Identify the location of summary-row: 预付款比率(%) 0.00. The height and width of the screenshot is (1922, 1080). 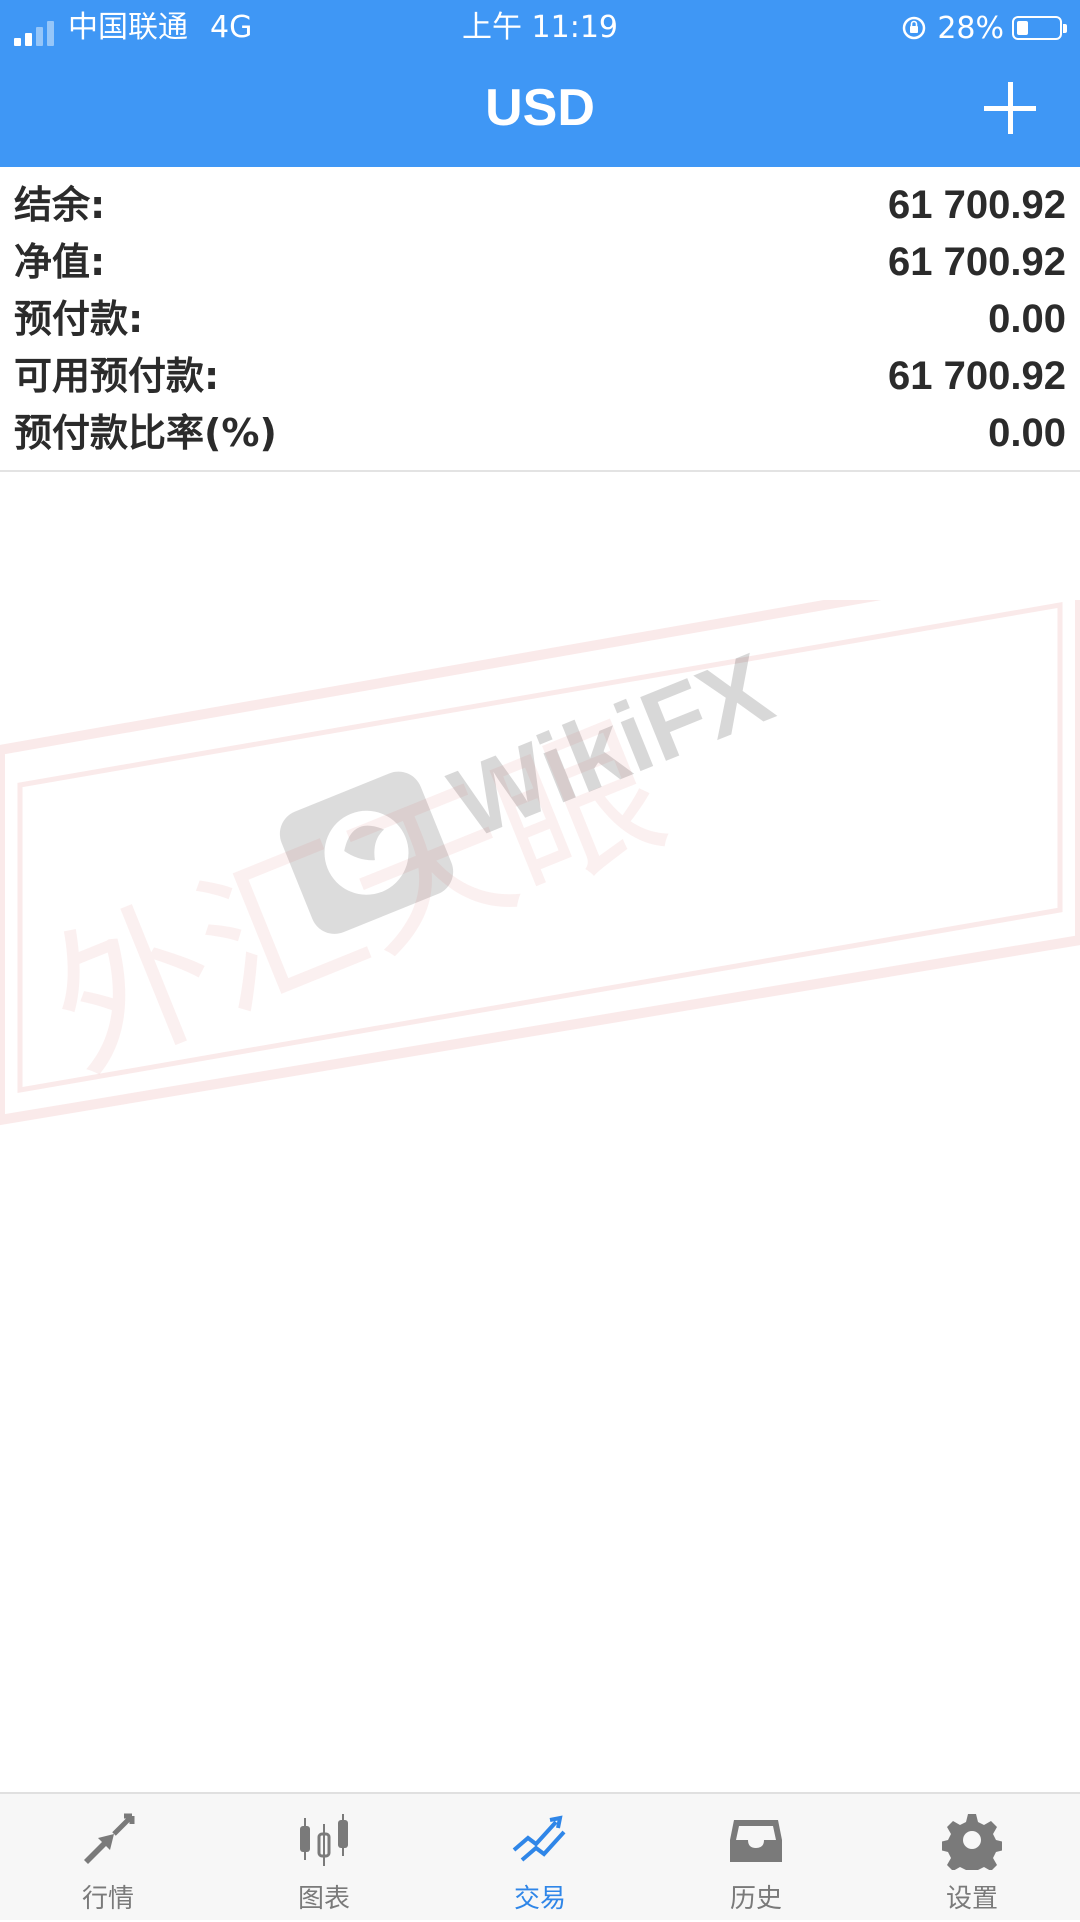
(540, 432).